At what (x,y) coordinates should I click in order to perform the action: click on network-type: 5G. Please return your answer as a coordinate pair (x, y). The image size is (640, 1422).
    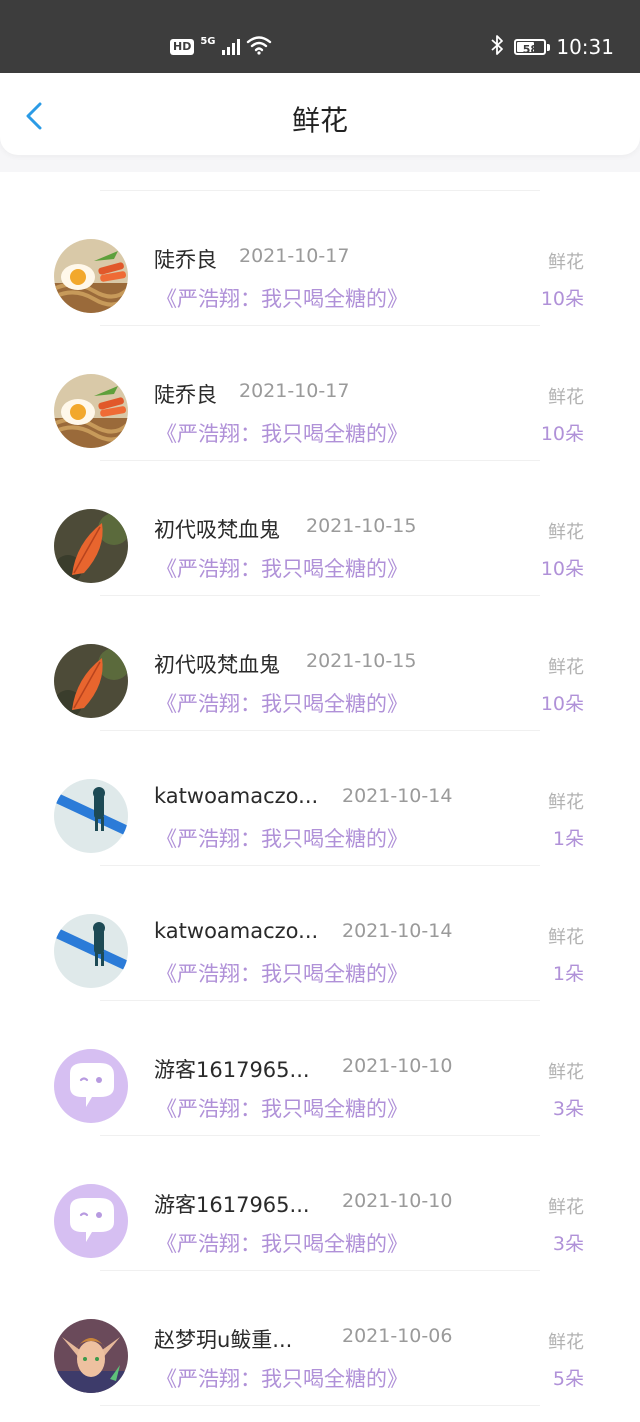
    Looking at the image, I should click on (208, 41).